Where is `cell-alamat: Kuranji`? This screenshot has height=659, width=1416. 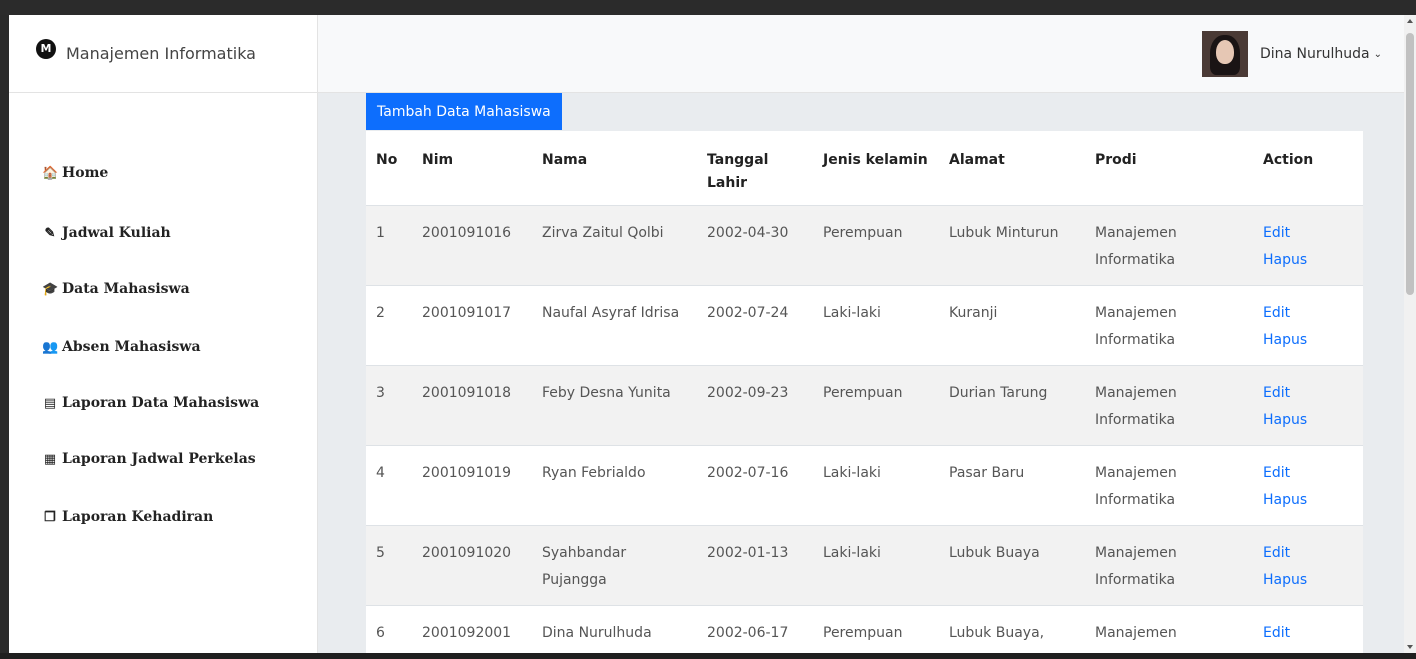
cell-alamat: Kuranji is located at coordinates (1012, 325).